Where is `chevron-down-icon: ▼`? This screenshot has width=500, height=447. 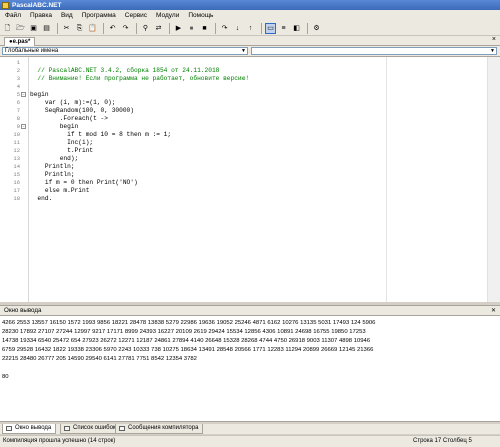 chevron-down-icon: ▼ is located at coordinates (243, 51).